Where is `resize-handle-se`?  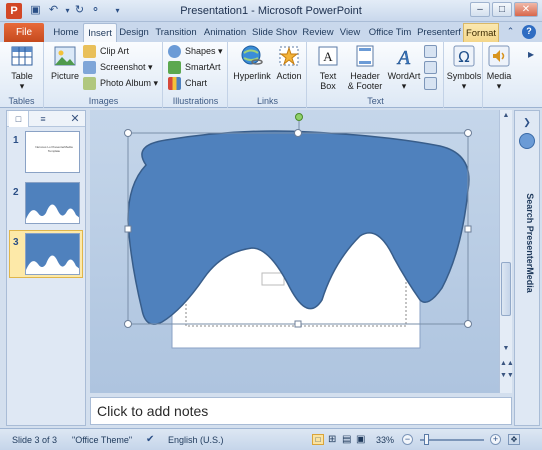
resize-handle-se is located at coordinates (468, 324).